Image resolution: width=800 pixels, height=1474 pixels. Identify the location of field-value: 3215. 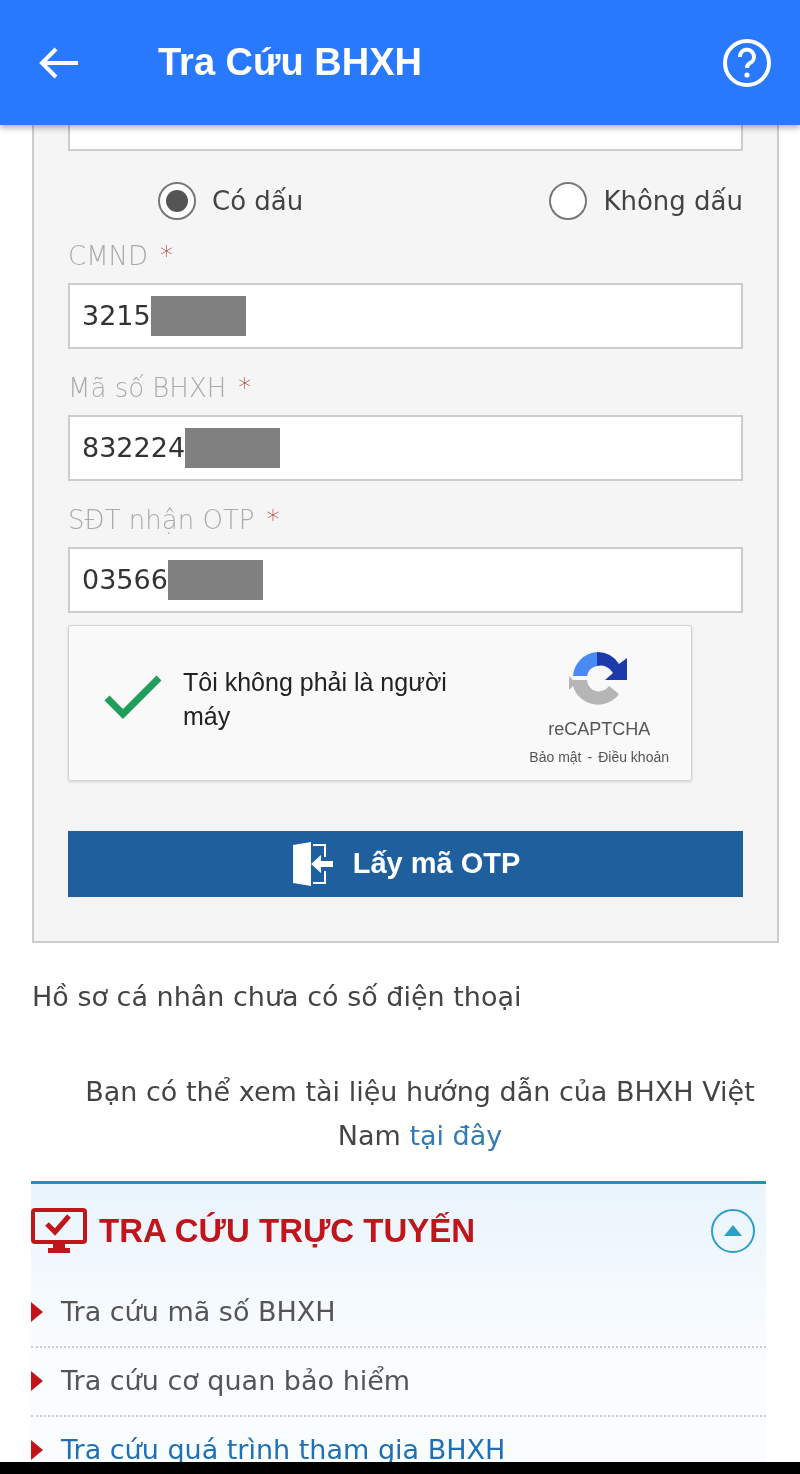
(116, 315).